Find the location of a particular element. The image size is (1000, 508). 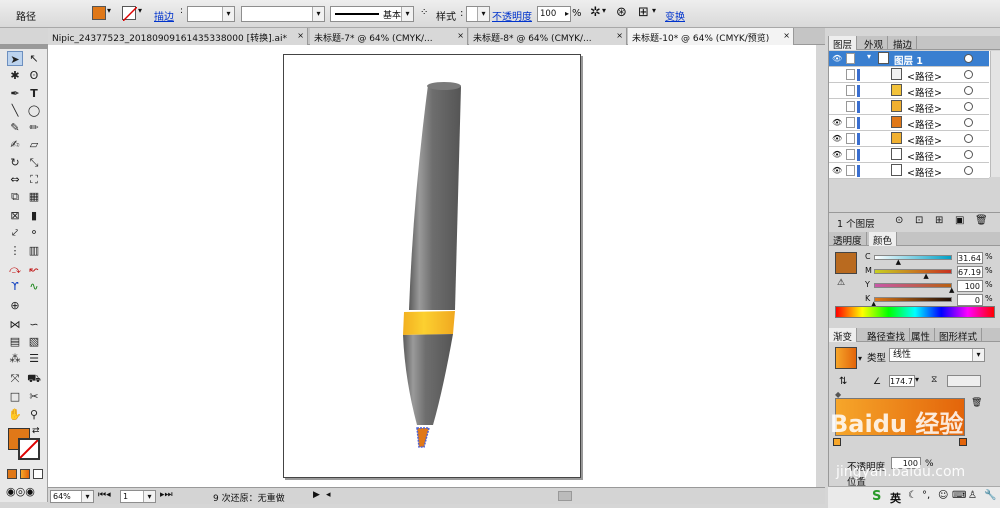

fill-swatch is located at coordinates (99, 13).